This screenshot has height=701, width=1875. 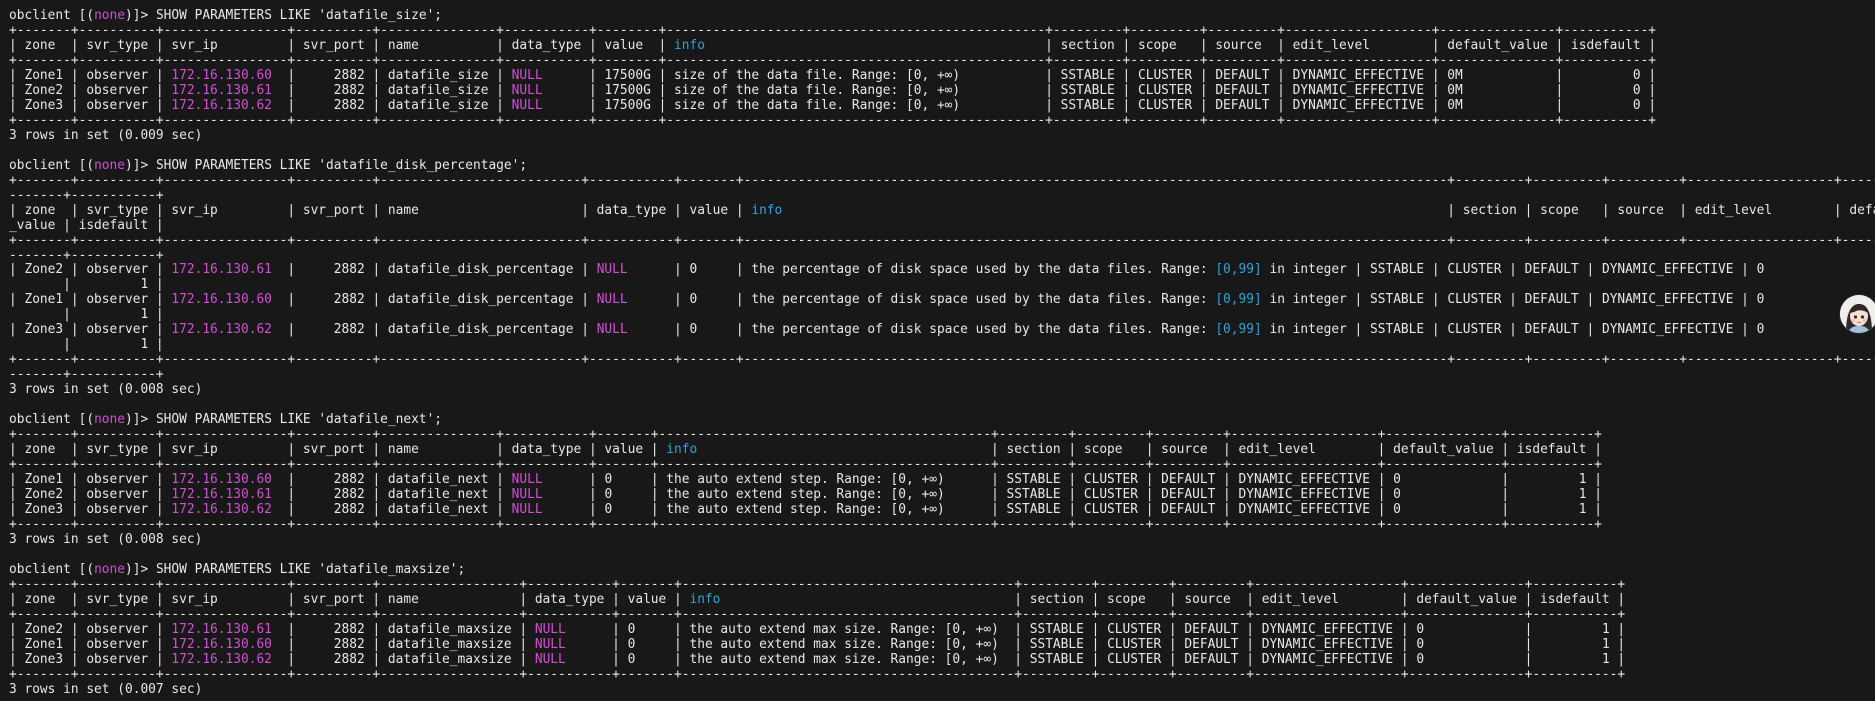 What do you see at coordinates (310, 569) in the screenshot?
I see `sql-command: SHOW PARAMETERS LIKE 'datafile_maxsize';` at bounding box center [310, 569].